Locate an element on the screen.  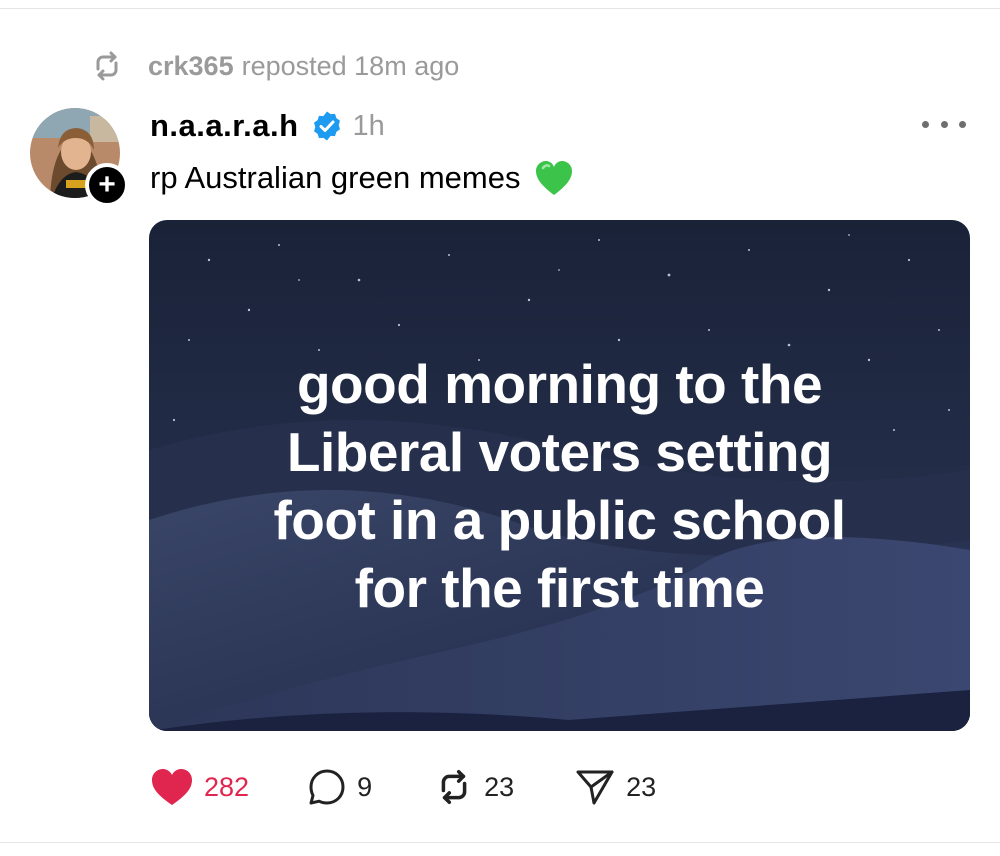
green-heart-emoji is located at coordinates (554, 178).